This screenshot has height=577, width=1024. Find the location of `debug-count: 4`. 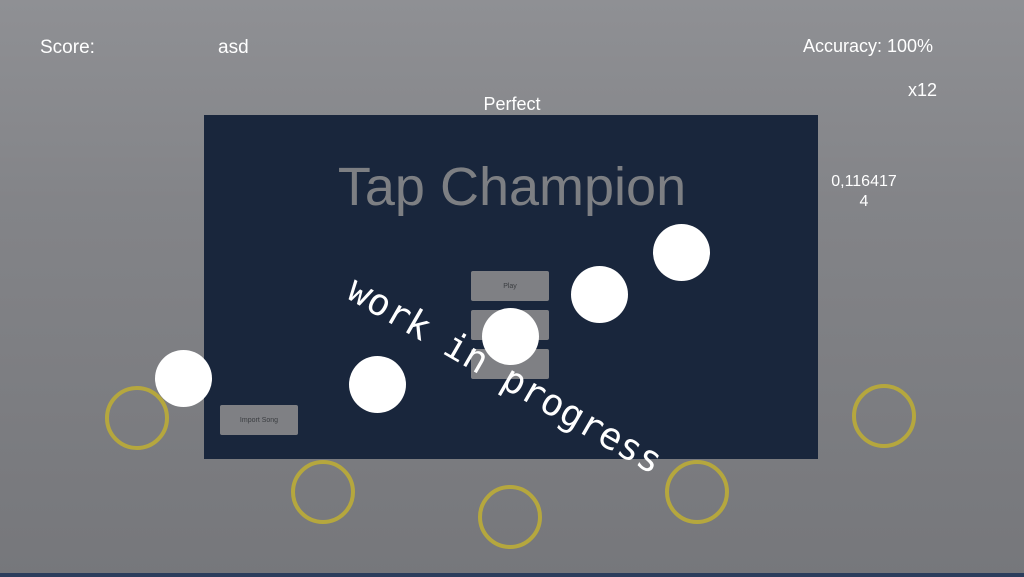

debug-count: 4 is located at coordinates (864, 201).